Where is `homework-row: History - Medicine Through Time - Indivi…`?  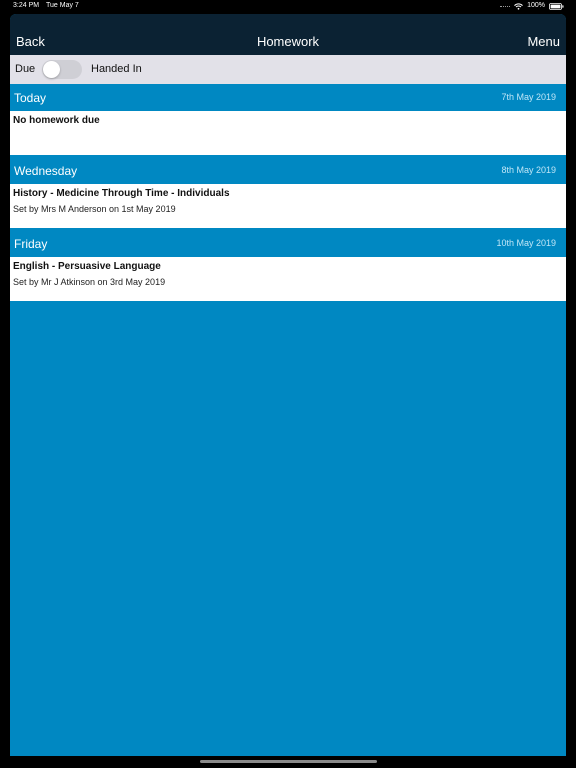
homework-row: History - Medicine Through Time - Indivi… is located at coordinates (288, 206).